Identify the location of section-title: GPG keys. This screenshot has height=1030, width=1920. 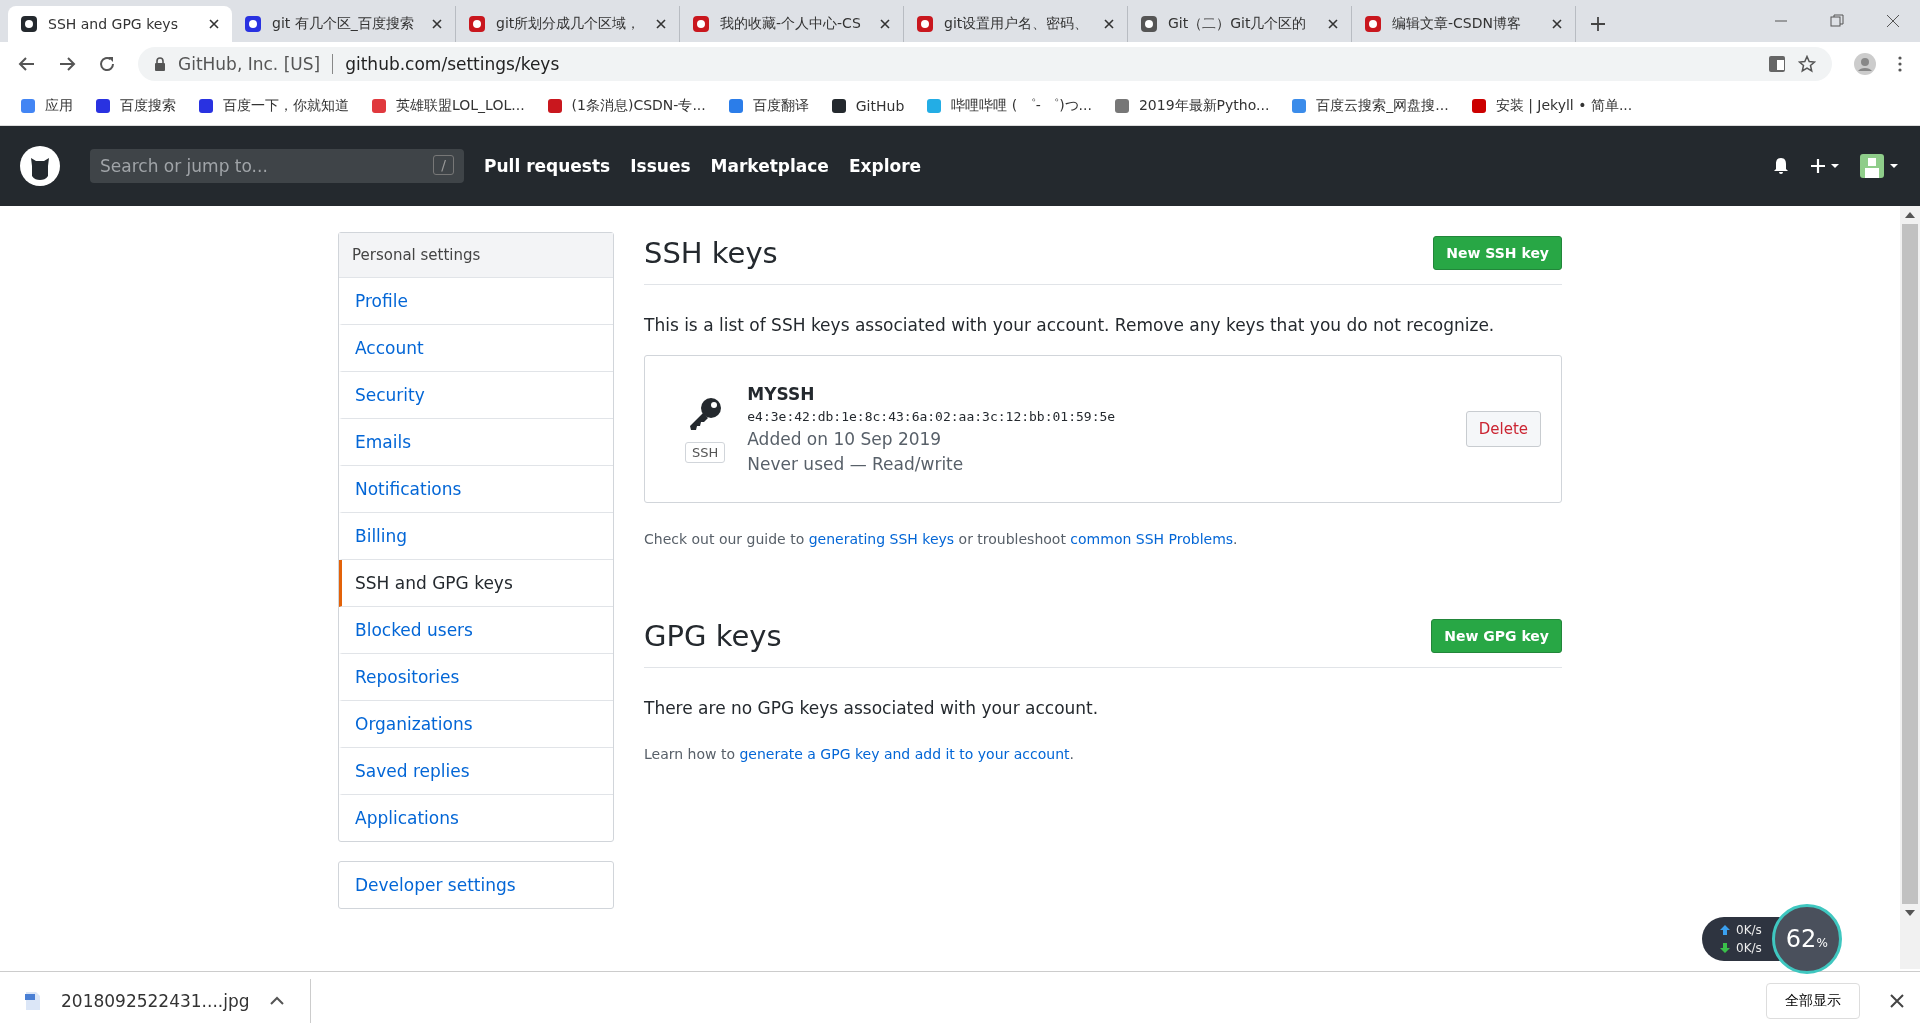
(713, 636).